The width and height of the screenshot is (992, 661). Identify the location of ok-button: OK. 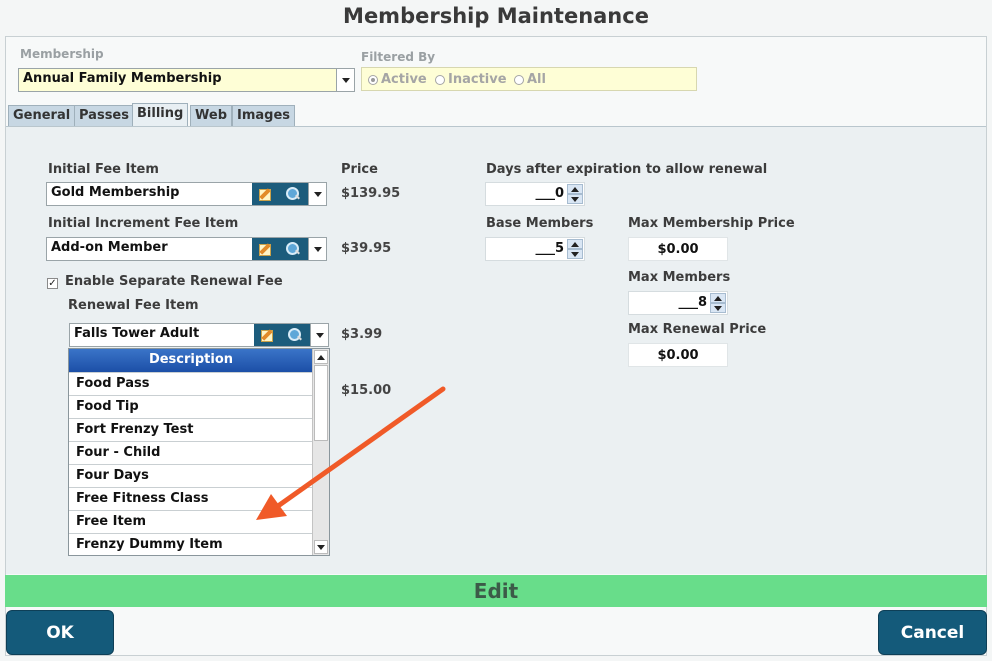
(60, 632).